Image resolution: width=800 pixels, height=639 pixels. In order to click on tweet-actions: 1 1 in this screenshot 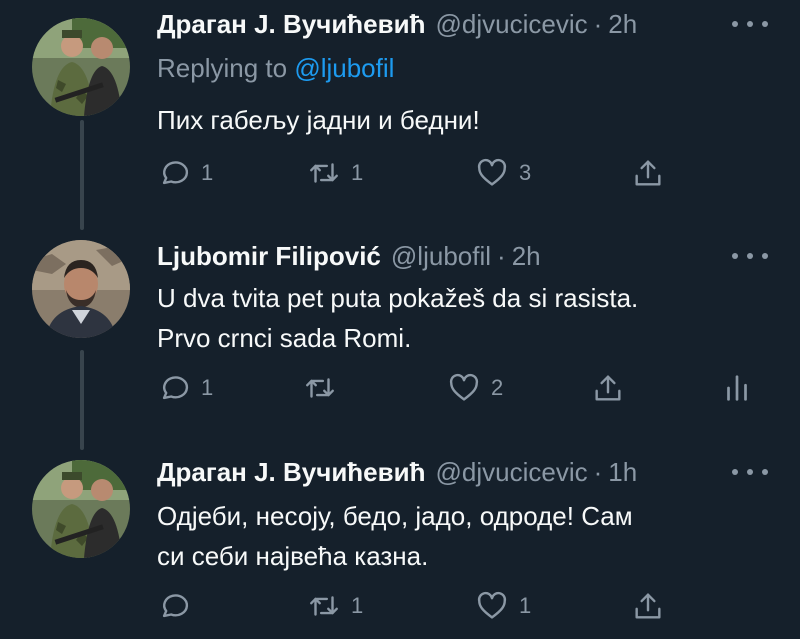, I will do `click(467, 606)`.